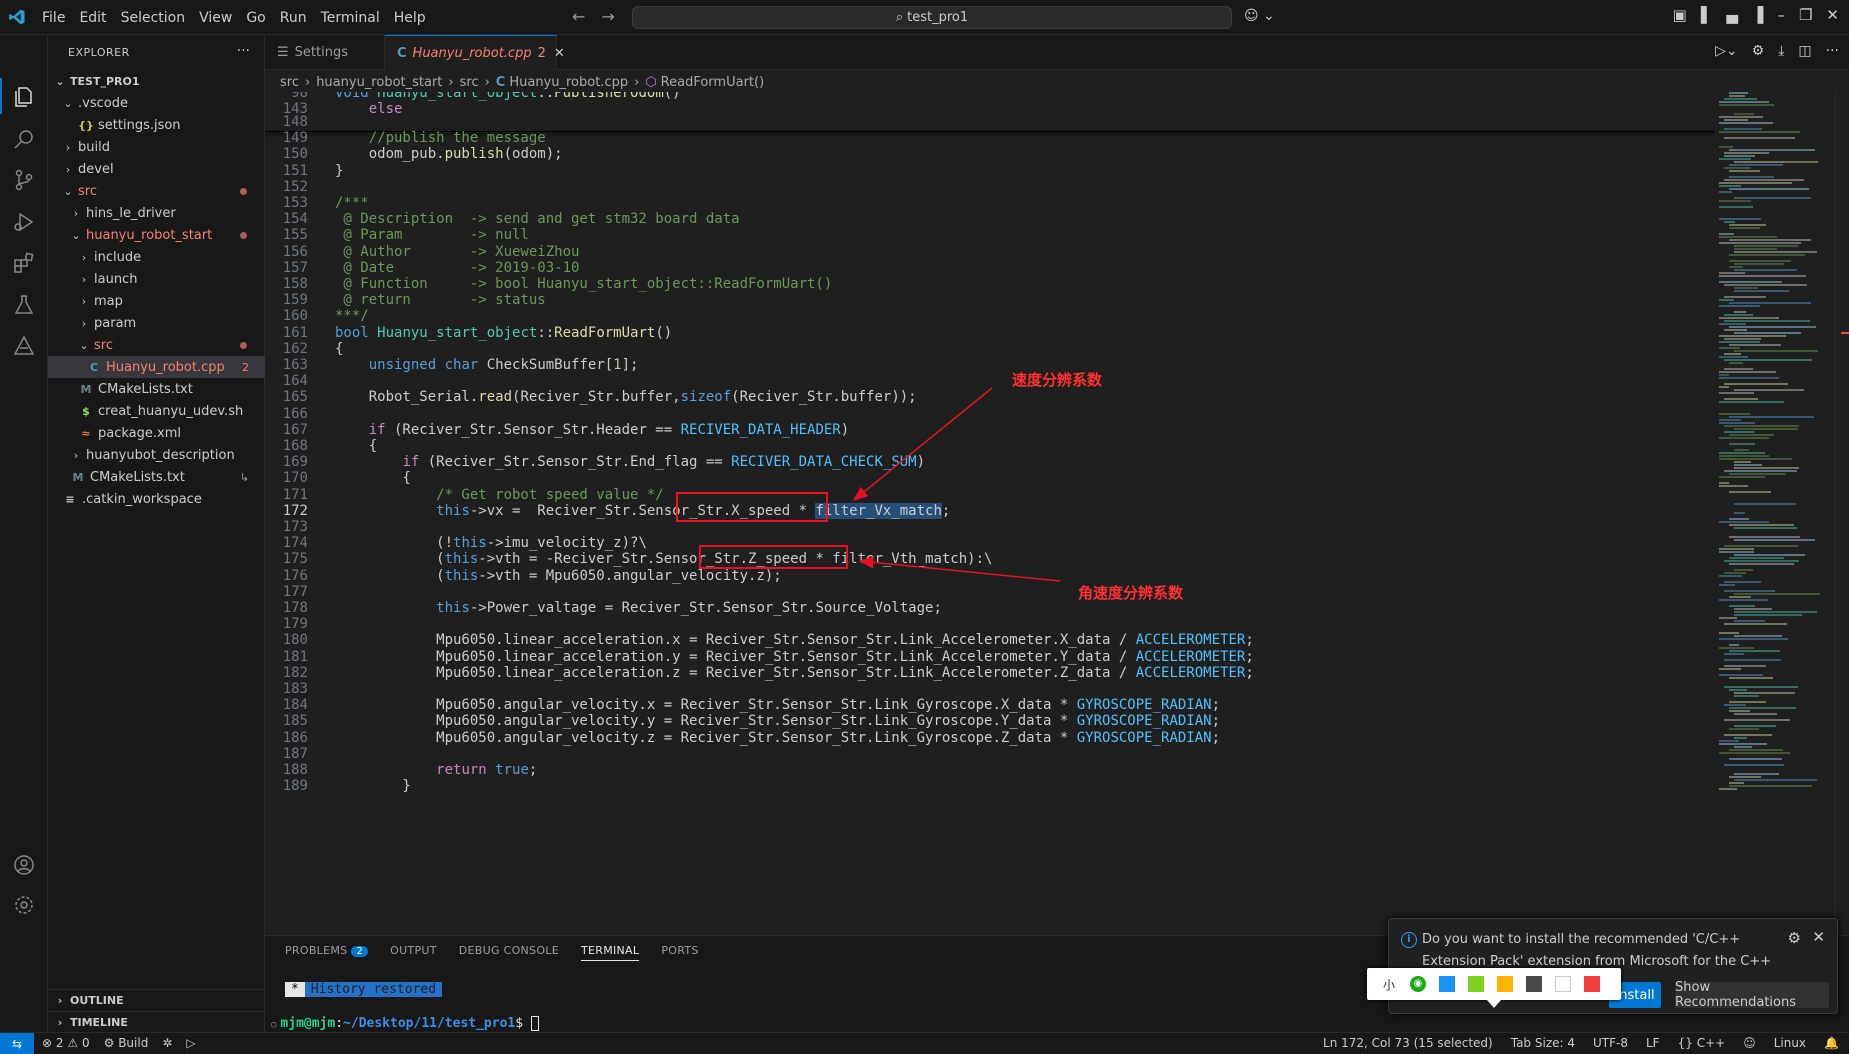 The height and width of the screenshot is (1054, 1849). What do you see at coordinates (1818, 937) in the screenshot?
I see `close-icon: ✕` at bounding box center [1818, 937].